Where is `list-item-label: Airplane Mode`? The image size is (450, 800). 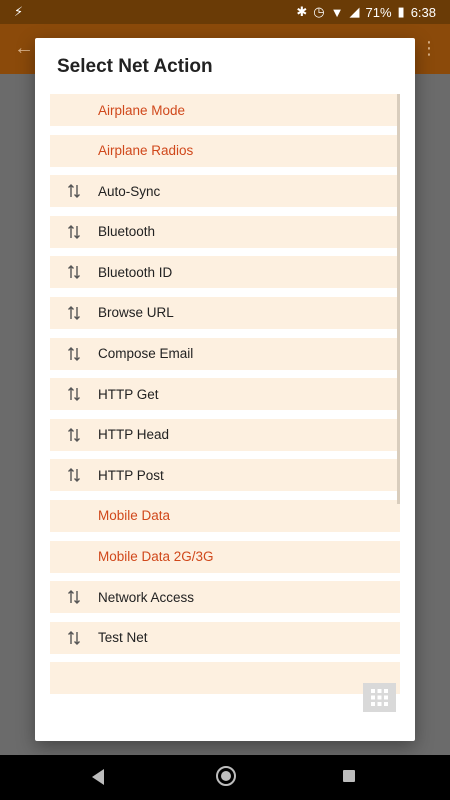
list-item-label: Airplane Mode is located at coordinates (142, 110).